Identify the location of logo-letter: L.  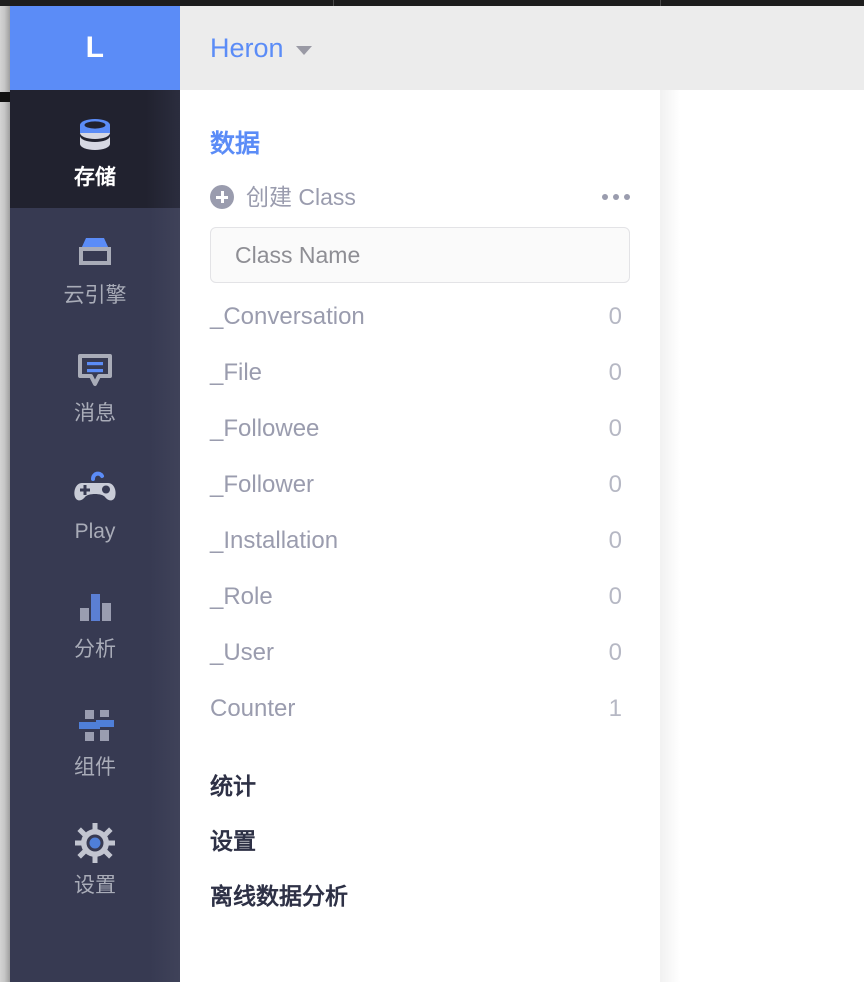
(95, 47).